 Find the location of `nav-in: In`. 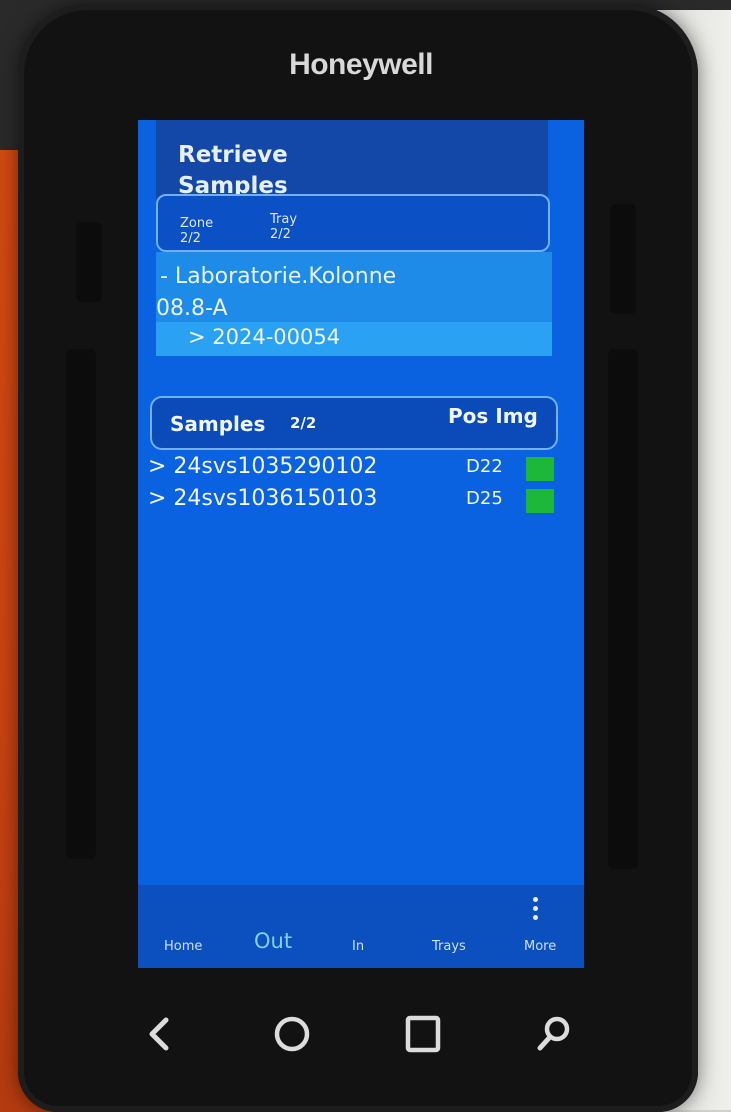

nav-in: In is located at coordinates (358, 946).